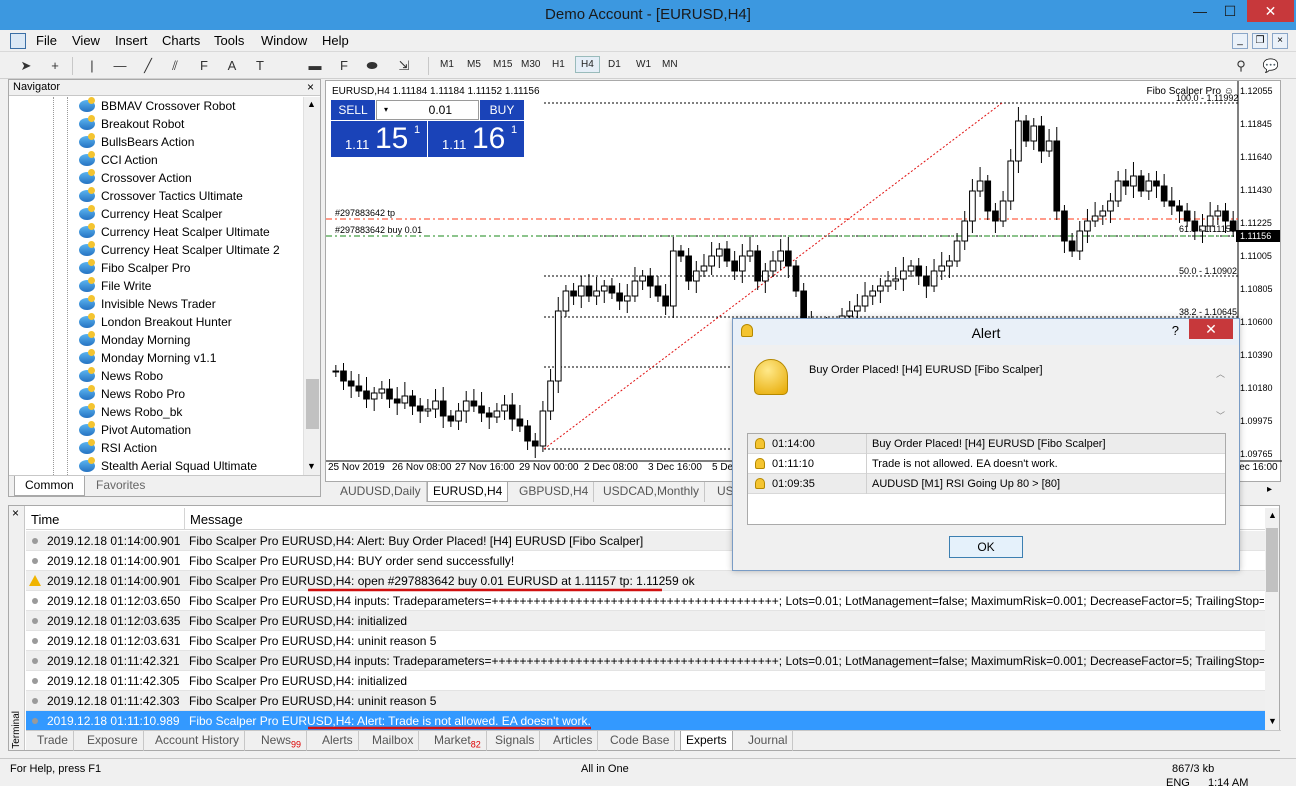  Describe the element at coordinates (132, 393) in the screenshot. I see `navigator-item: News Robo Pro` at that location.